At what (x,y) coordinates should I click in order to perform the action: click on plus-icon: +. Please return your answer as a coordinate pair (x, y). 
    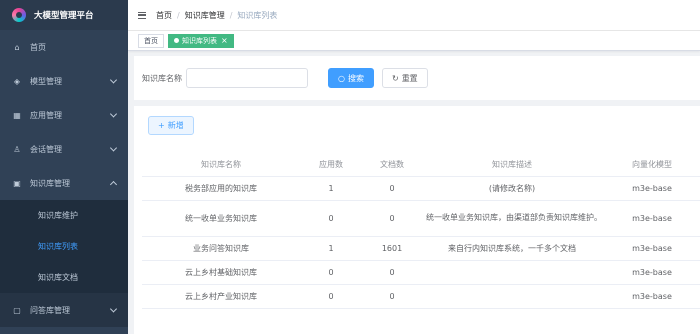
    Looking at the image, I should click on (161, 125).